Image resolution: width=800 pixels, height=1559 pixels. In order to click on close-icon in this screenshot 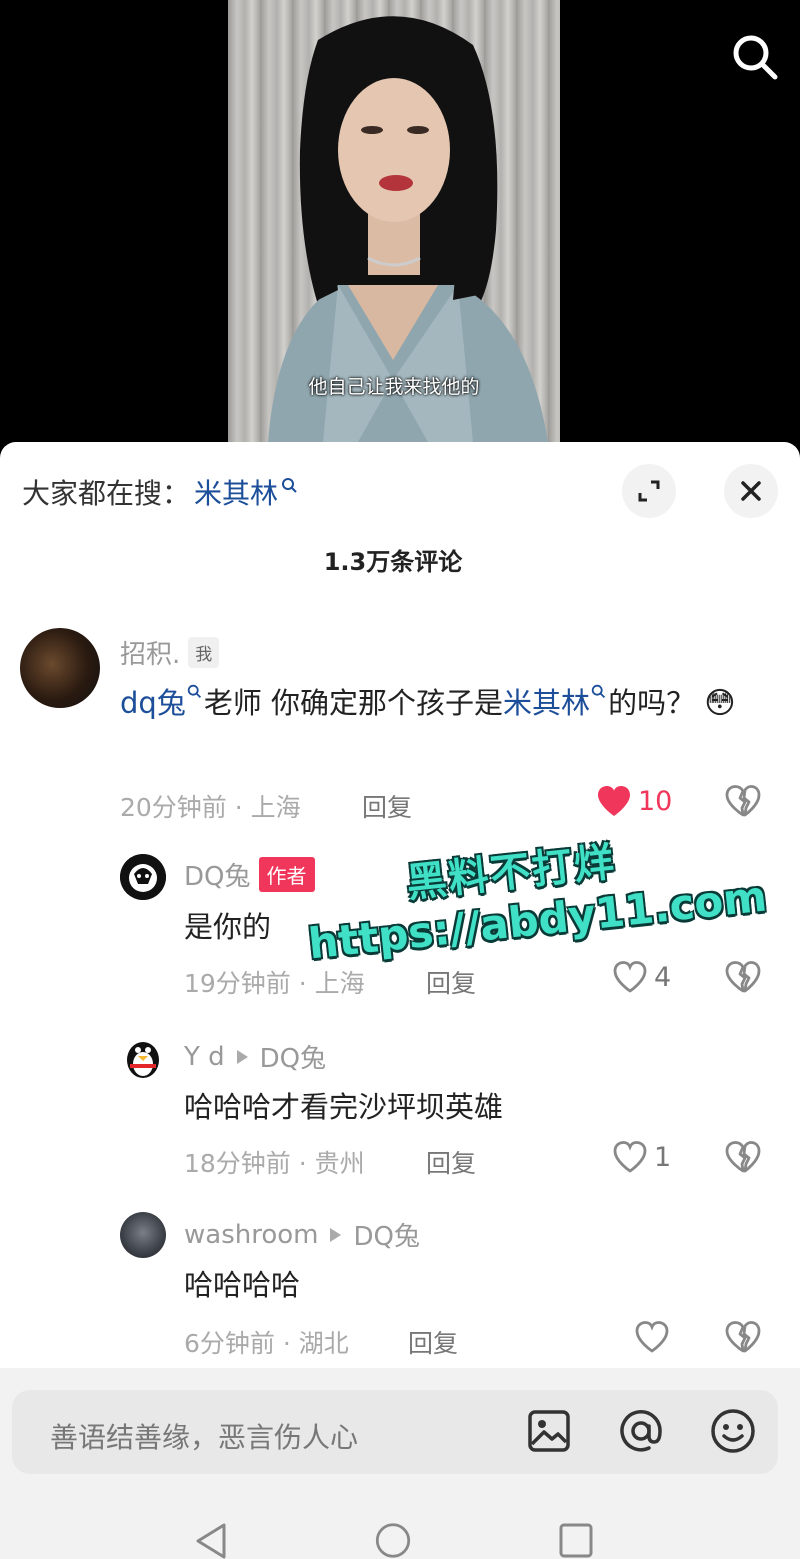, I will do `click(751, 491)`.